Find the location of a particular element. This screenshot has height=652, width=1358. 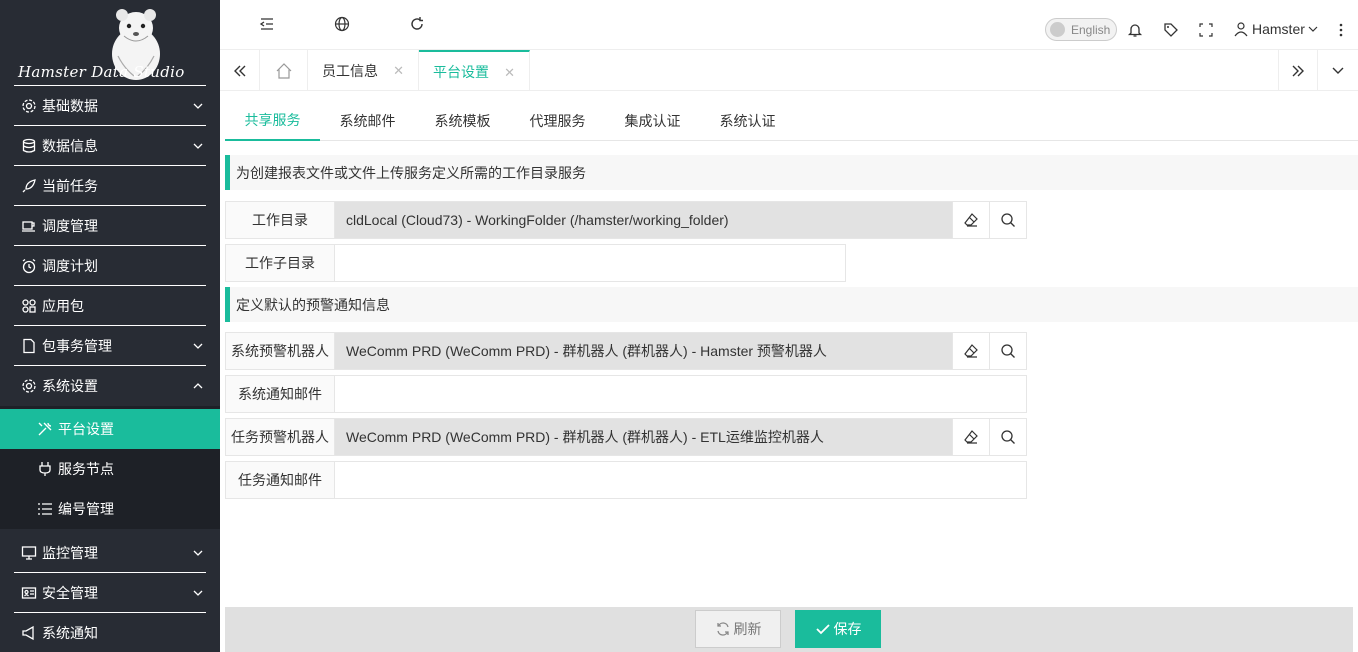

workdir-search-button is located at coordinates (1008, 220).